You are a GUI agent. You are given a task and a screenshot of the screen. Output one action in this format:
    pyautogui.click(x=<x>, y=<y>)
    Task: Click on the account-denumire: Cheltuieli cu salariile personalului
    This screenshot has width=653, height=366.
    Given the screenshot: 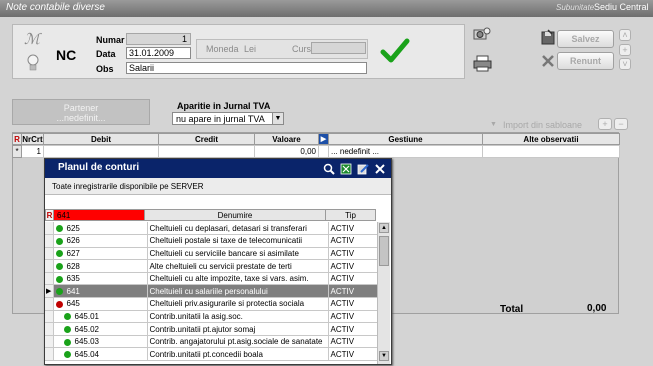 What is the action you would take?
    pyautogui.click(x=238, y=291)
    